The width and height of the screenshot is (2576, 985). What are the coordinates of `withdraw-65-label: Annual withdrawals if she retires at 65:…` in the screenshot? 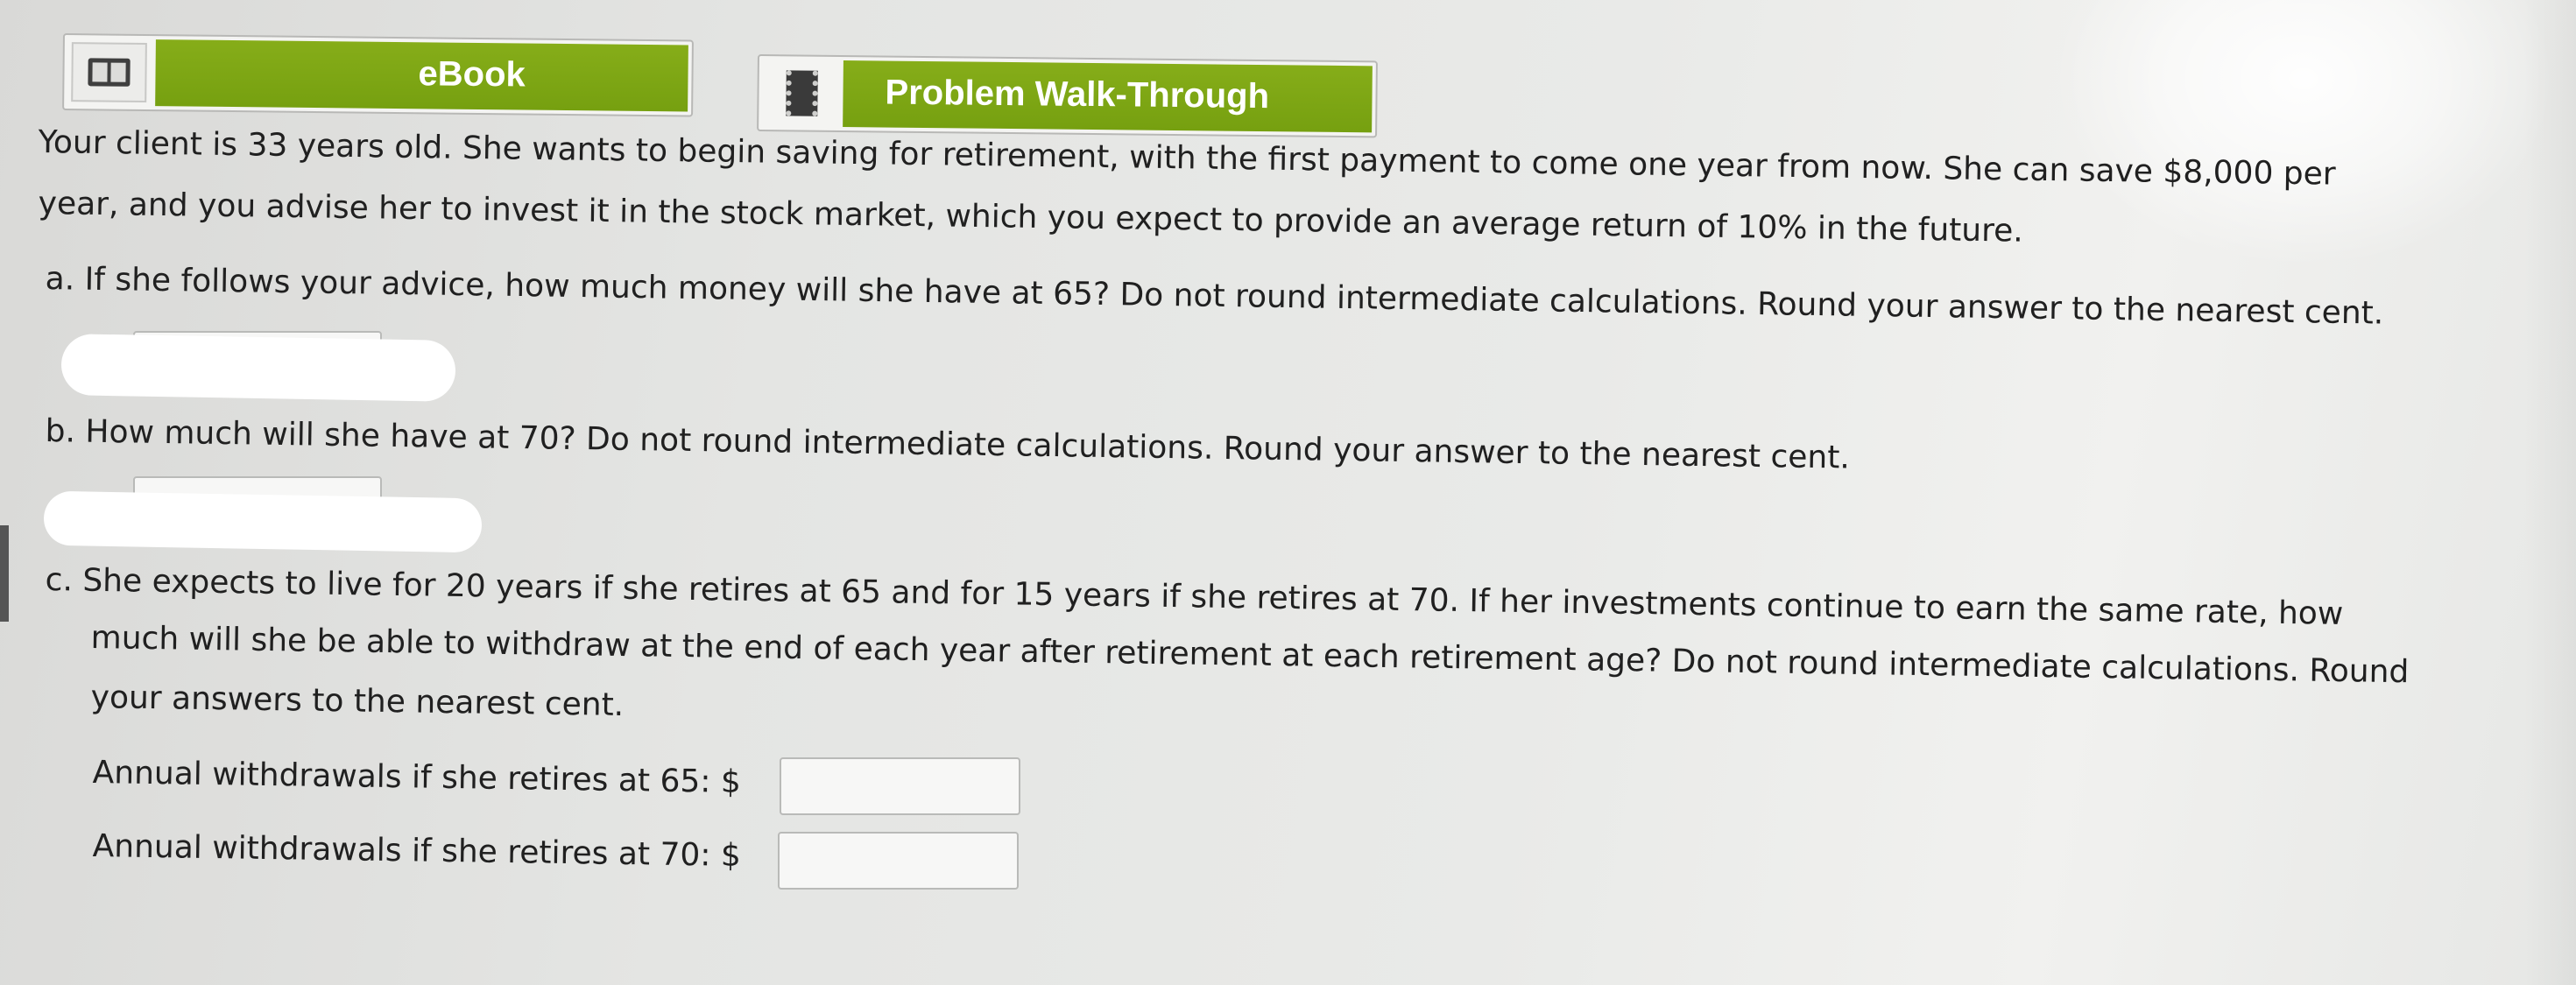 It's located at (417, 777).